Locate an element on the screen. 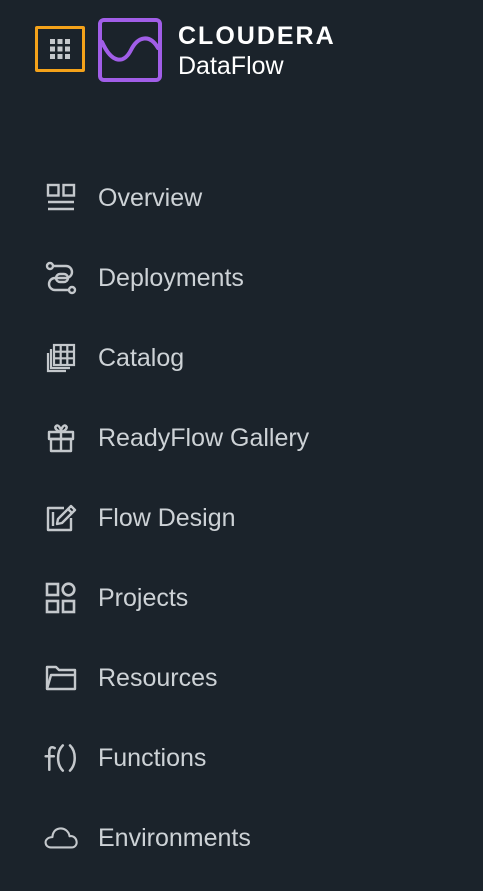  grid-icon is located at coordinates (60, 49).